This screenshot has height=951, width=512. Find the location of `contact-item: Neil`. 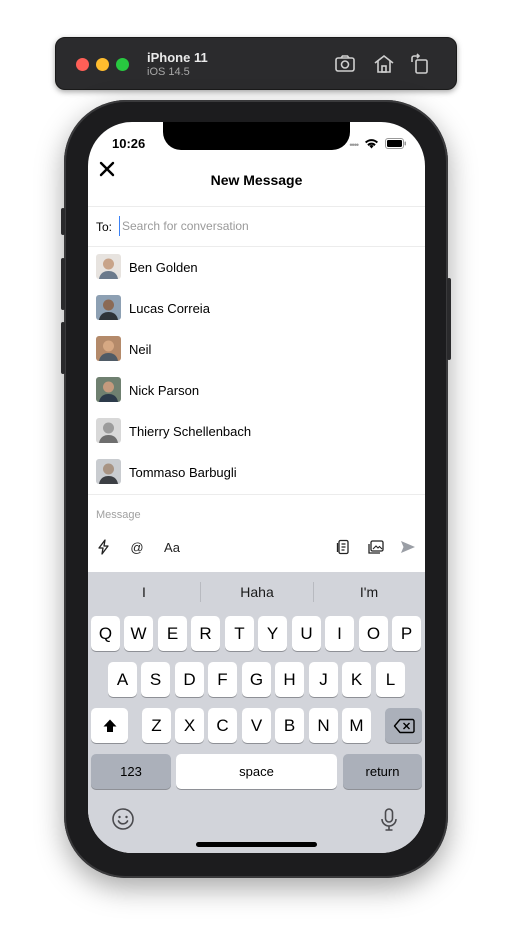

contact-item: Neil is located at coordinates (256, 349).